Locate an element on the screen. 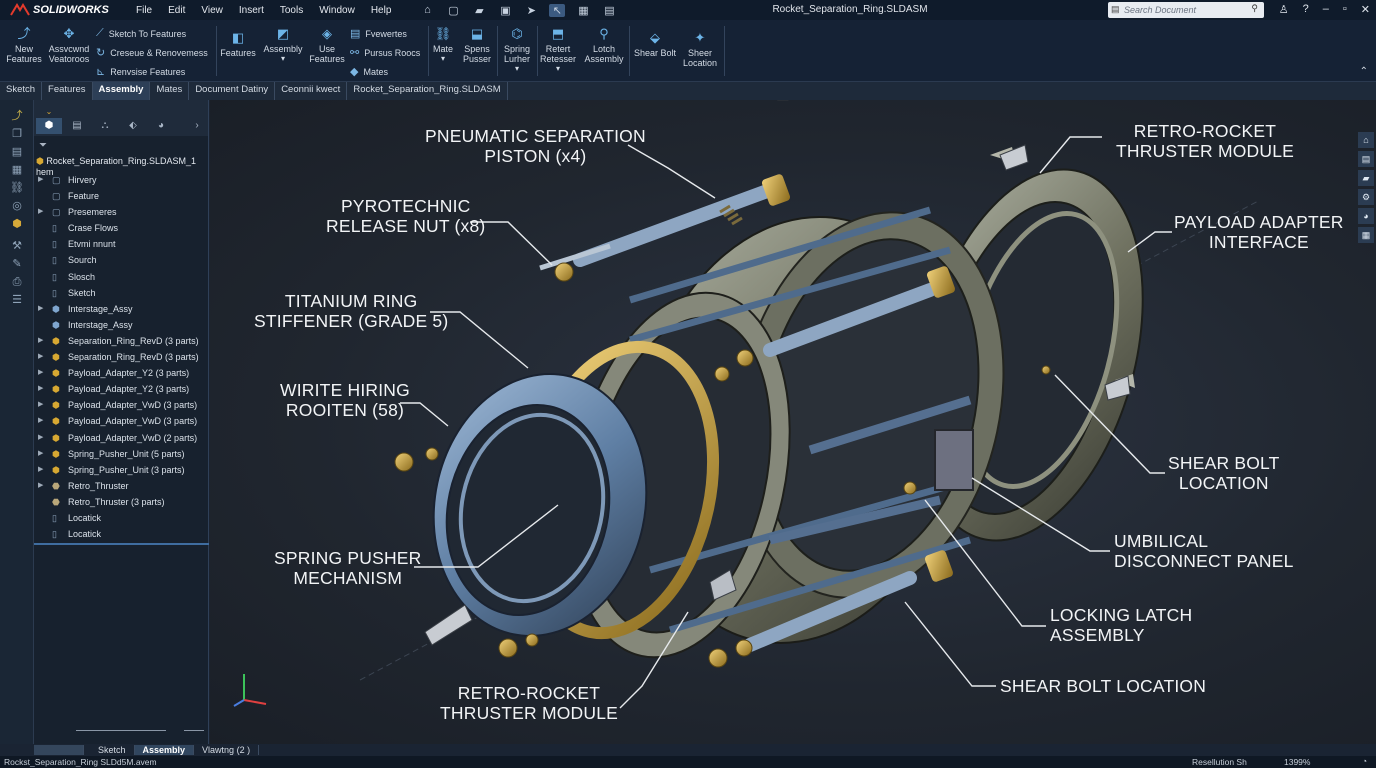  menu-edit: Edit is located at coordinates (176, 10).